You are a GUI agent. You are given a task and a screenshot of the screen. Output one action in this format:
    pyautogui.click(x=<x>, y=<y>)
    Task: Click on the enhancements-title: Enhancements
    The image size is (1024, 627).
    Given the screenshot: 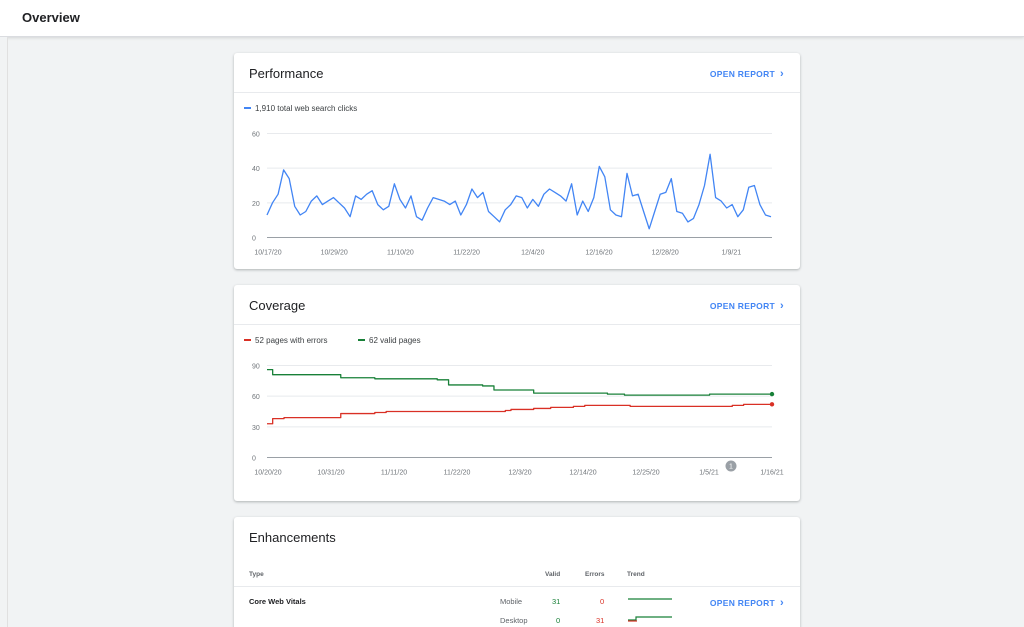 What is the action you would take?
    pyautogui.click(x=292, y=537)
    